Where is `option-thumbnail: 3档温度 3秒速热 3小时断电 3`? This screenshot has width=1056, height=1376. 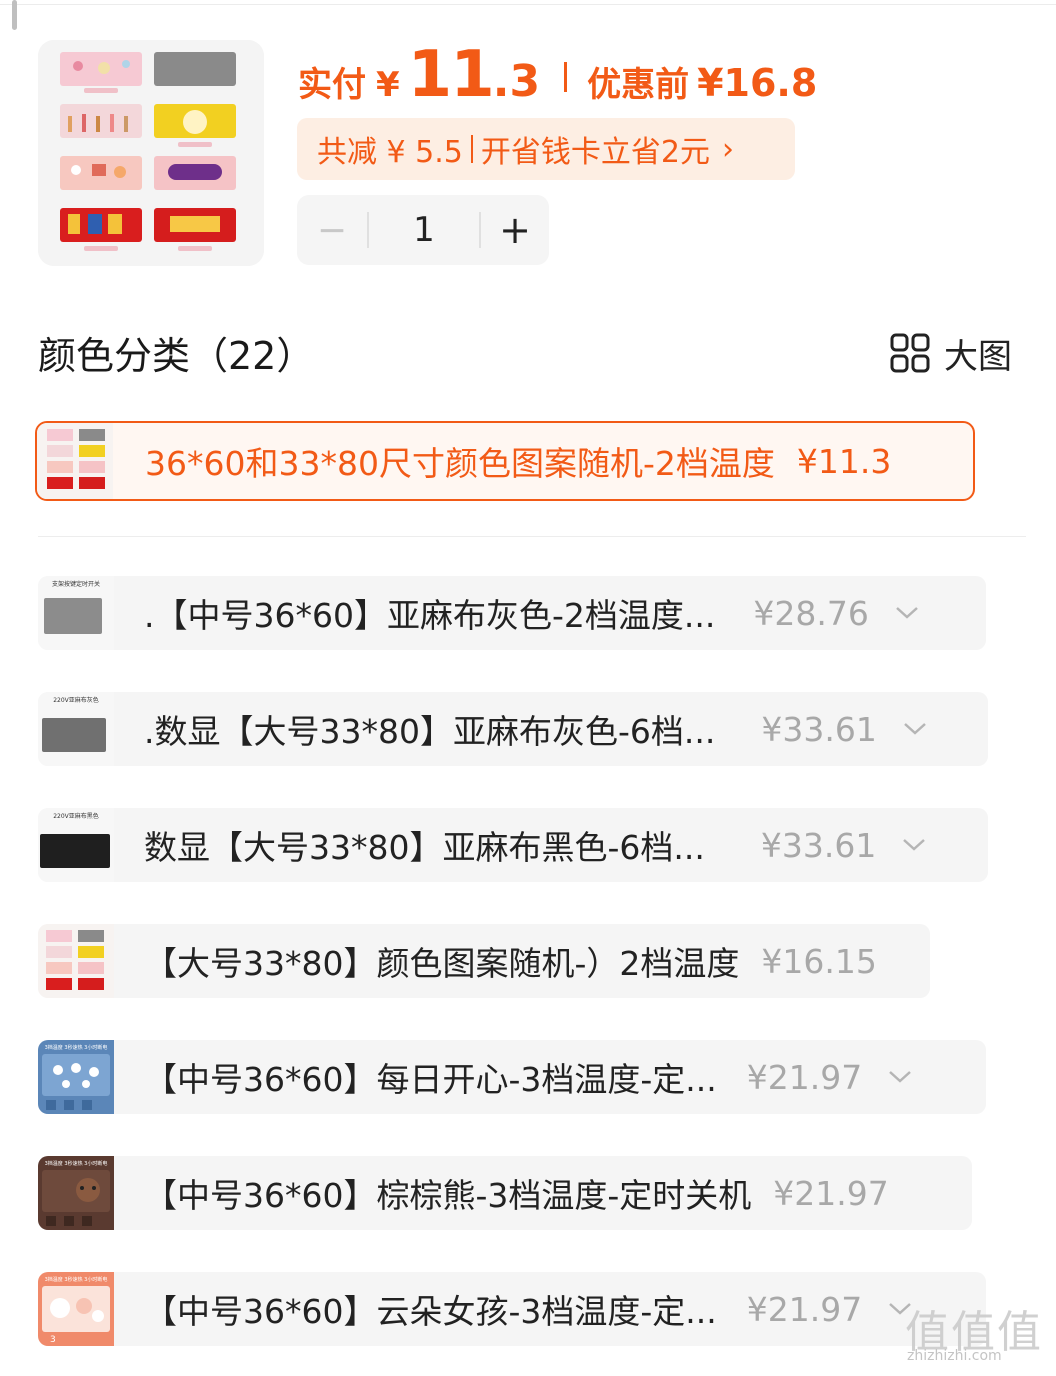
option-thumbnail: 3档温度 3秒速热 3小时断电 3 is located at coordinates (76, 1309).